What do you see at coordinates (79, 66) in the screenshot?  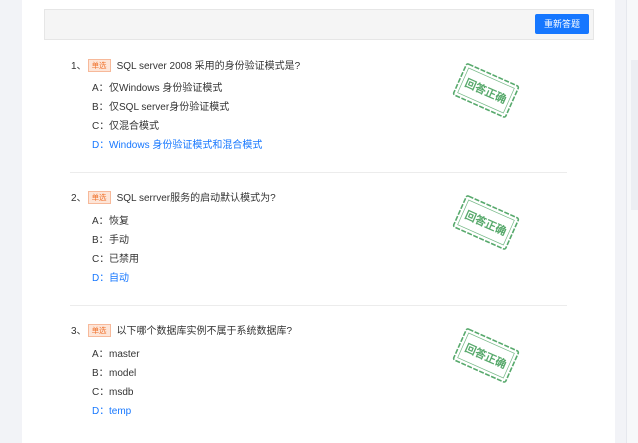 I see `question-number: 1、` at bounding box center [79, 66].